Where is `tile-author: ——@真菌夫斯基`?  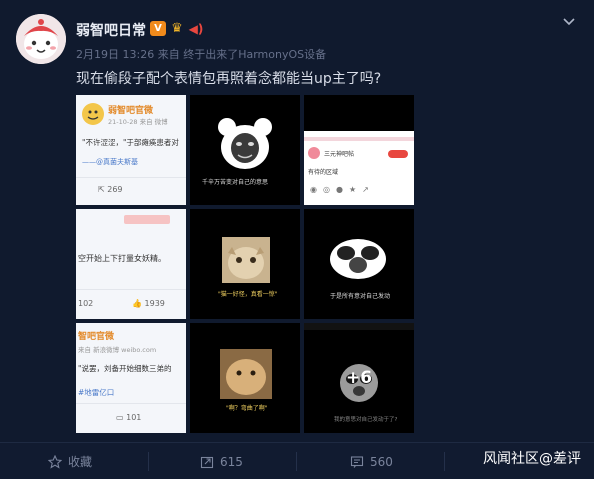 tile-author: ——@真菌夫斯基 is located at coordinates (110, 162).